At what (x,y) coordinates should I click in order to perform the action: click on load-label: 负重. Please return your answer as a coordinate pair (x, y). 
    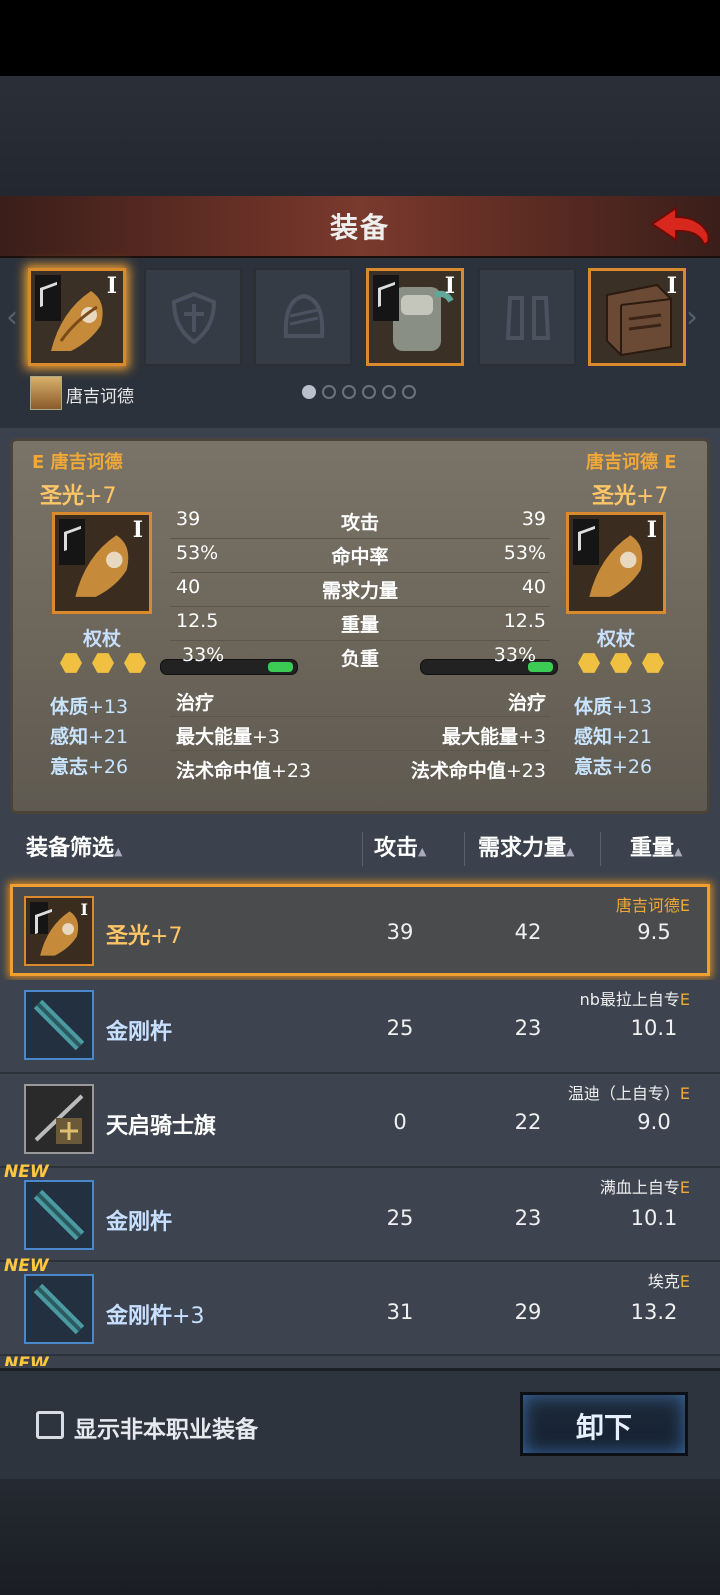
    Looking at the image, I should click on (359, 659).